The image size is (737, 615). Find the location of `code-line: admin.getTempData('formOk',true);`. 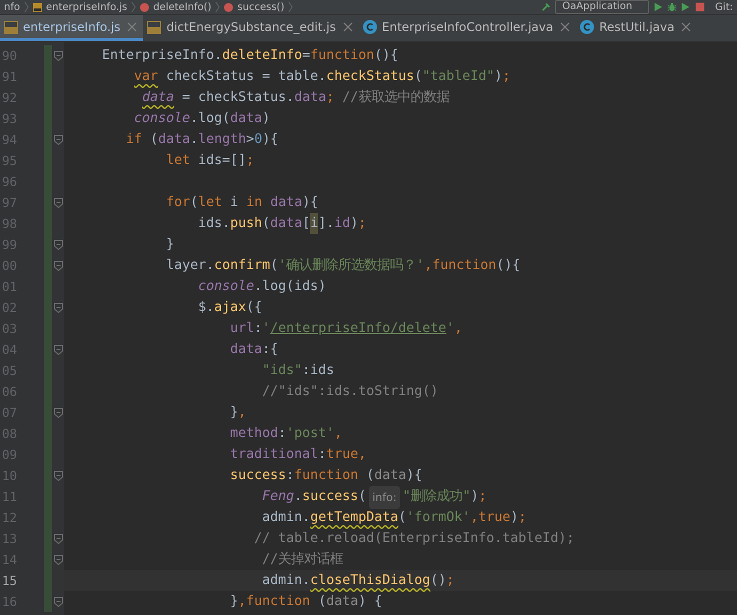

code-line: admin.getTempData('formOk',true); is located at coordinates (393, 518).